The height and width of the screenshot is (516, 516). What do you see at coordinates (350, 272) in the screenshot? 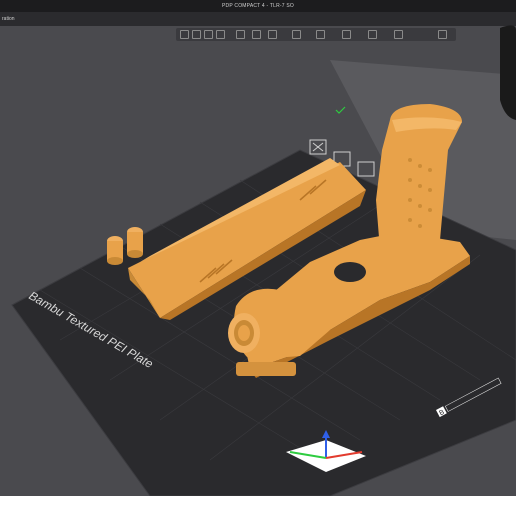
I see `trigger-guard` at bounding box center [350, 272].